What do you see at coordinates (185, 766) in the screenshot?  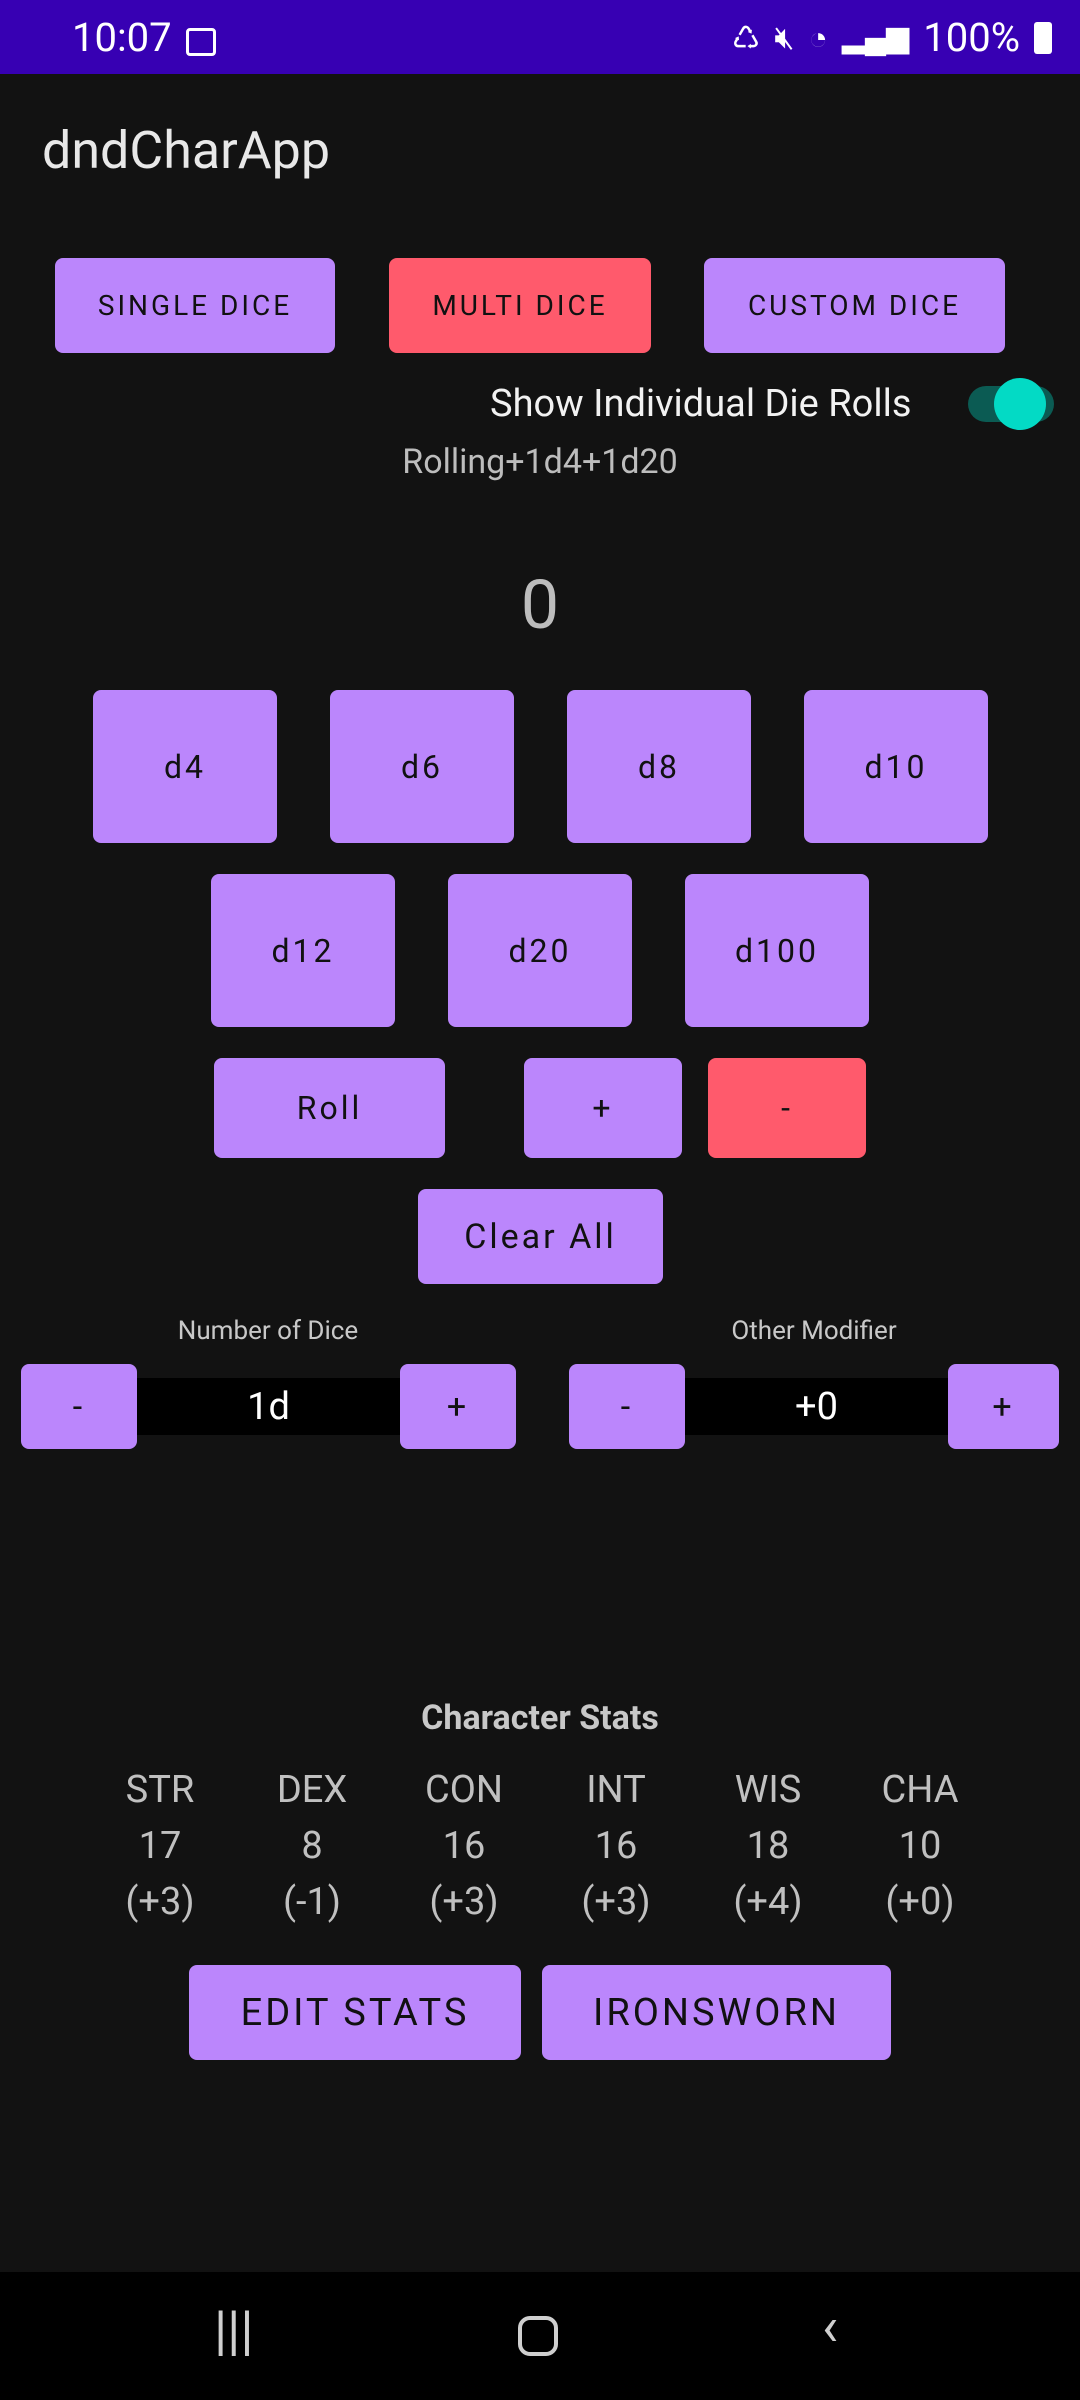 I see `d4-button: d4` at bounding box center [185, 766].